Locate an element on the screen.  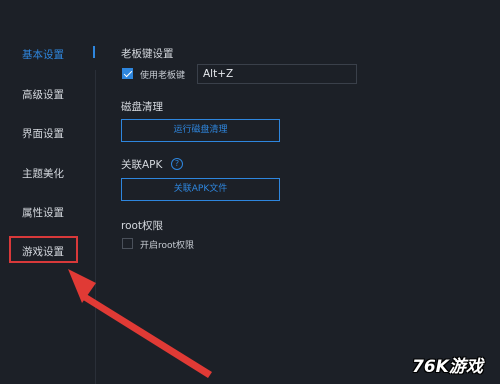
root-checkbox-label: 开启root权限 is located at coordinates (167, 246).